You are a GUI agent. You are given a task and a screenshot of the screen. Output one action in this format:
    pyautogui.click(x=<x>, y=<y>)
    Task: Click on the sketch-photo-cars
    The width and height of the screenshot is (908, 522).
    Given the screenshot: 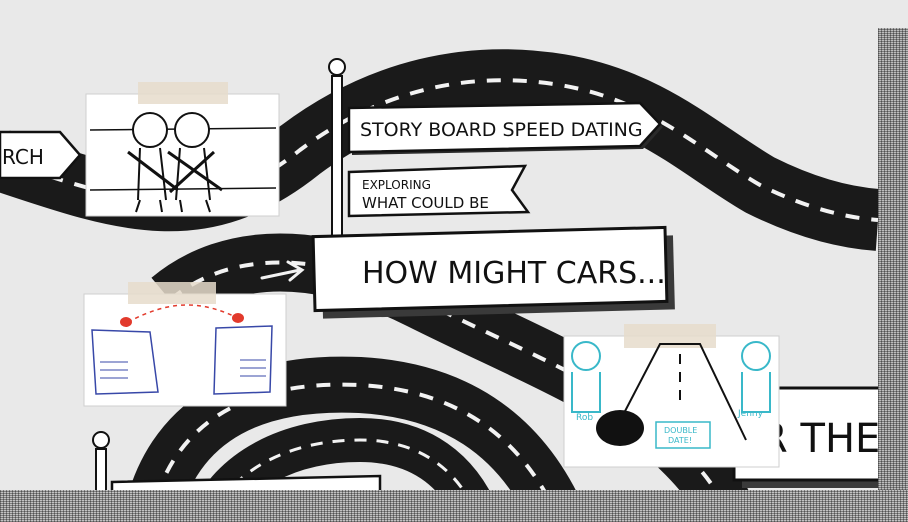 What is the action you would take?
    pyautogui.click(x=185, y=344)
    